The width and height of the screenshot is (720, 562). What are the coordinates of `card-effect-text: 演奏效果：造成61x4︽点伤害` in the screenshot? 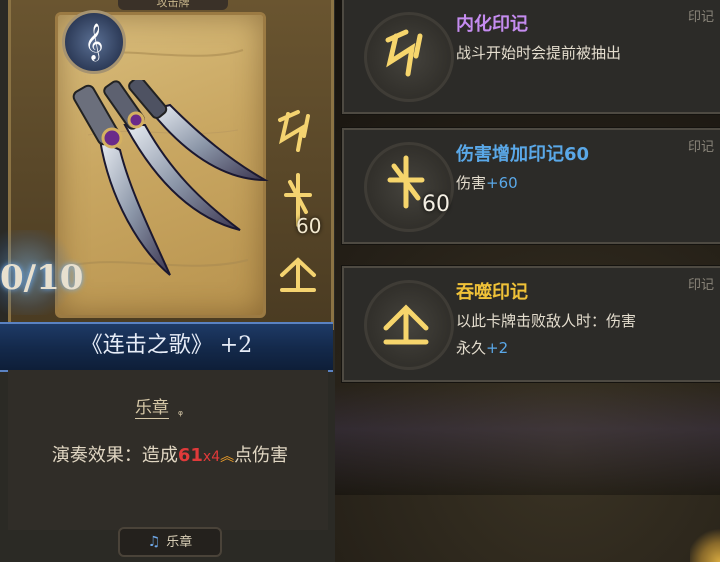 It's located at (170, 456).